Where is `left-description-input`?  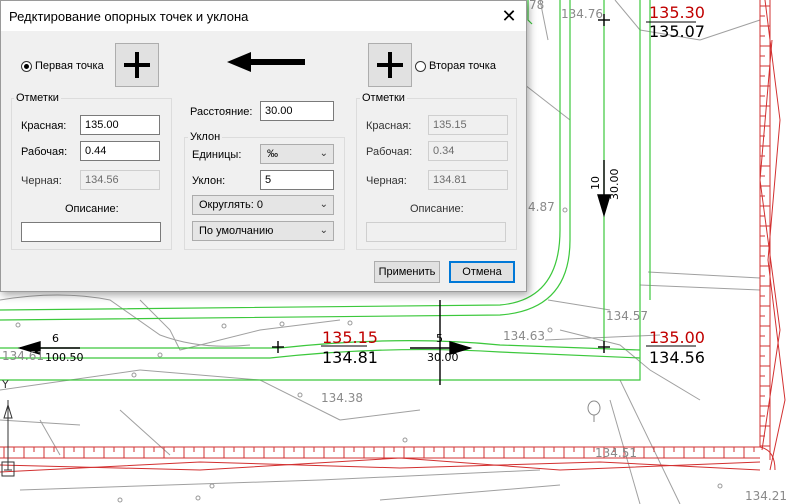
left-description-input is located at coordinates (91, 232).